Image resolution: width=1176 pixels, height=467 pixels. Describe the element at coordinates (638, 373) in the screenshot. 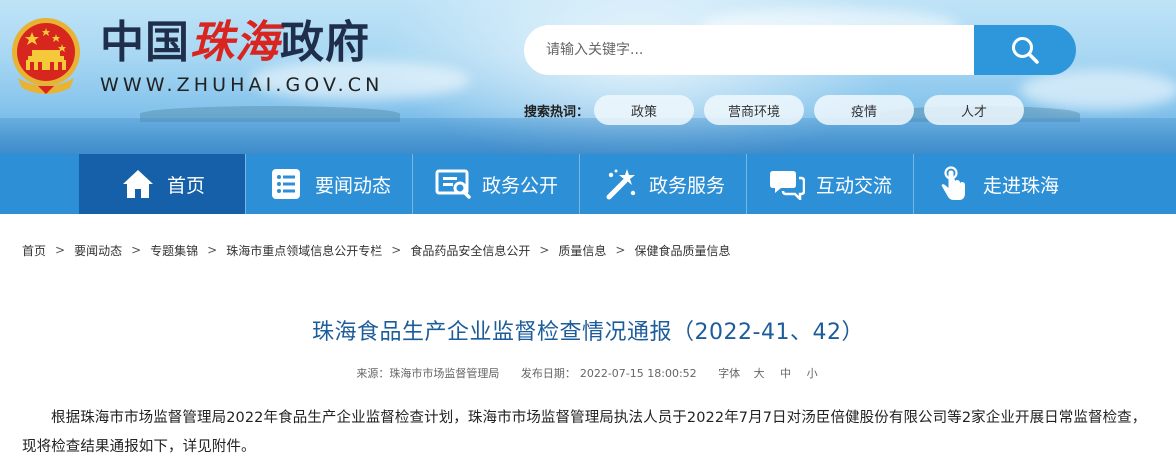

I see `article-date: 2022-07-15 18:00:52` at that location.